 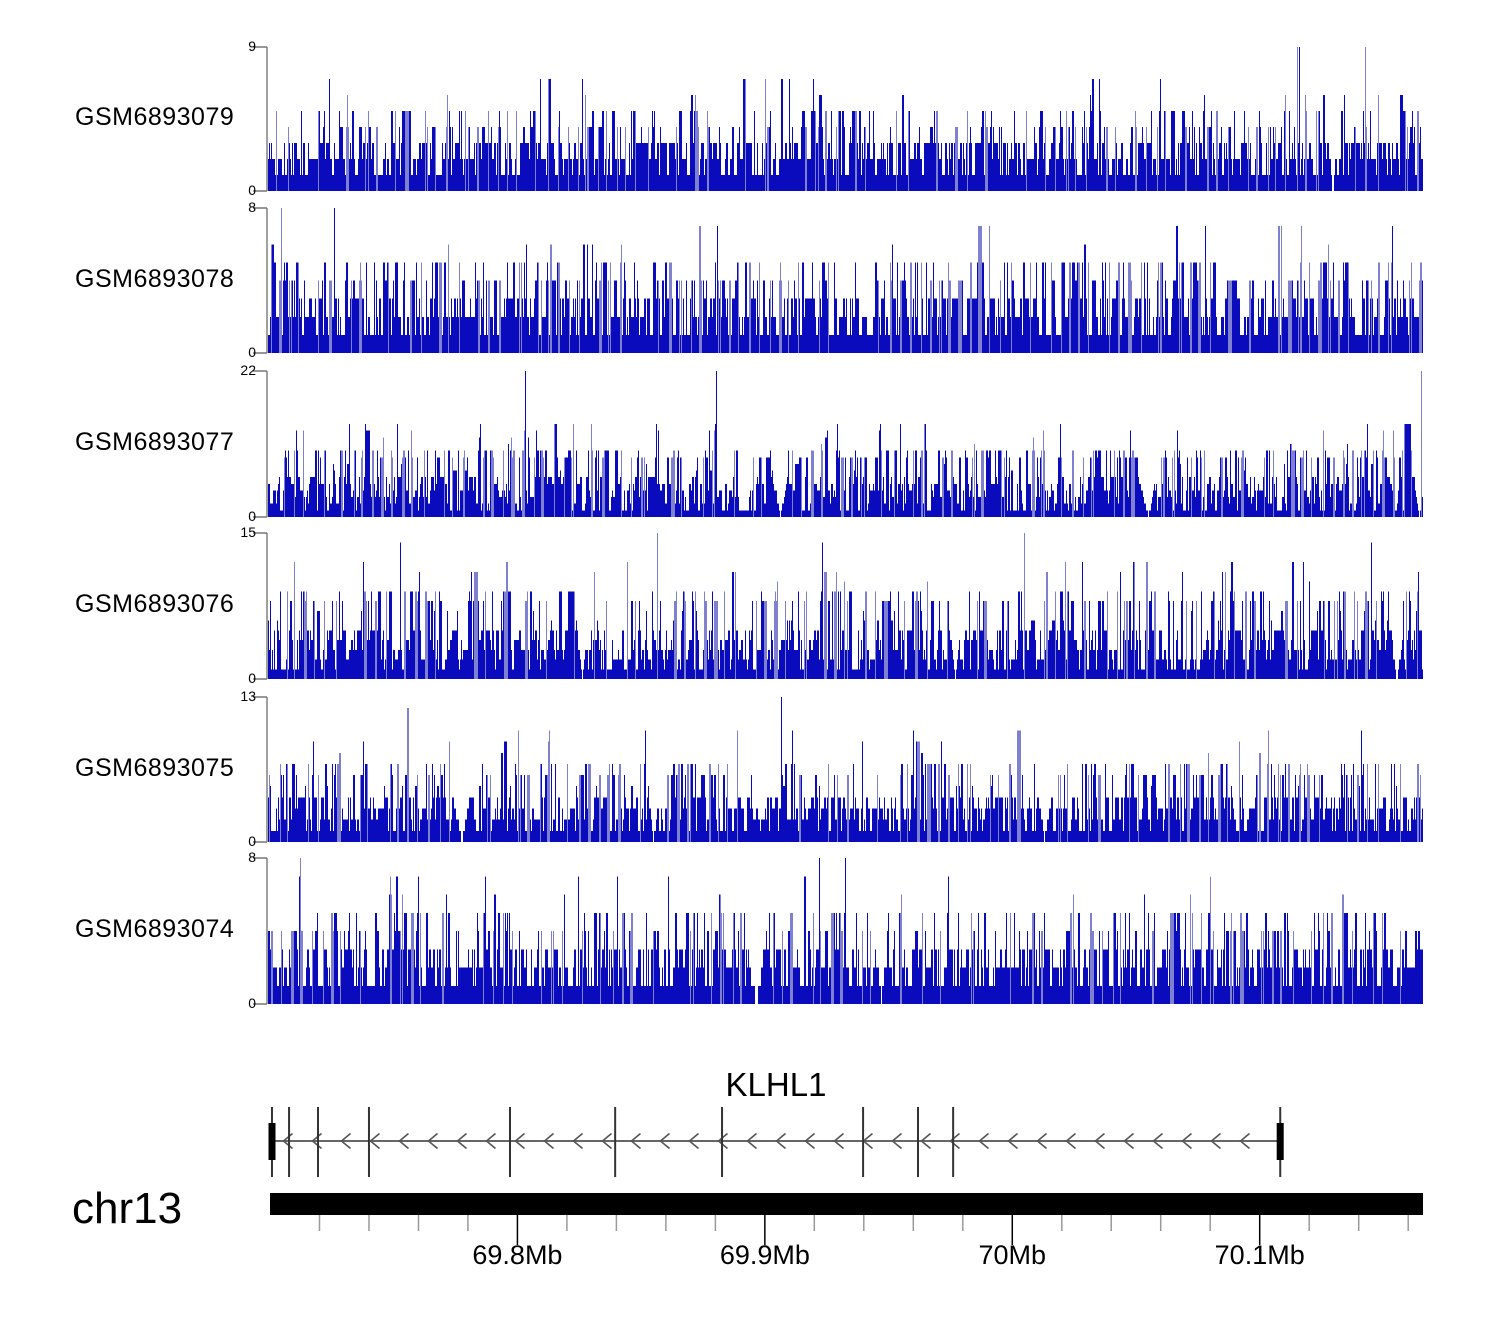 What do you see at coordinates (248, 370) in the screenshot?
I see `y-axis-max-label: 22` at bounding box center [248, 370].